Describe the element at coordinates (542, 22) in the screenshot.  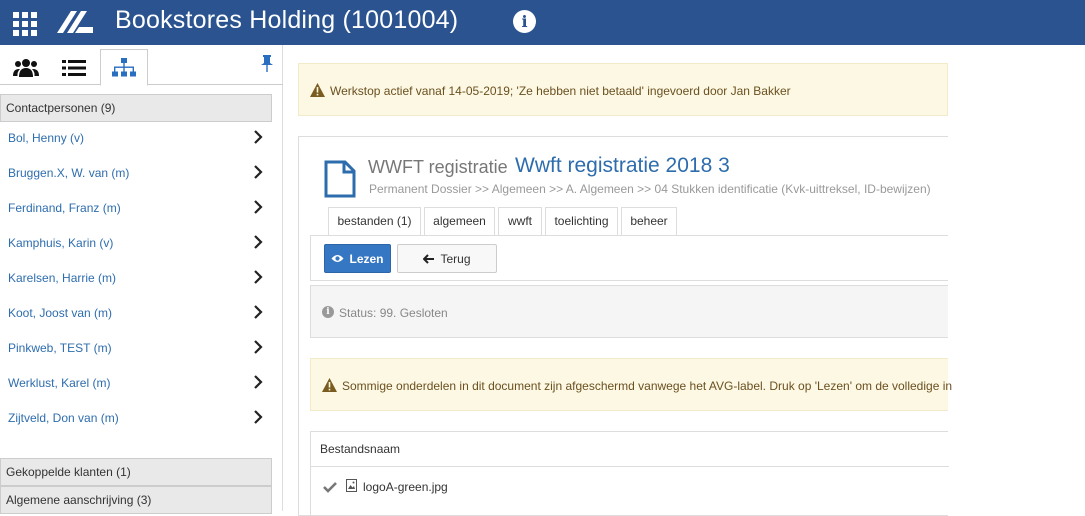
I see `top-bar: Bookstores Holding (1001004) i` at that location.